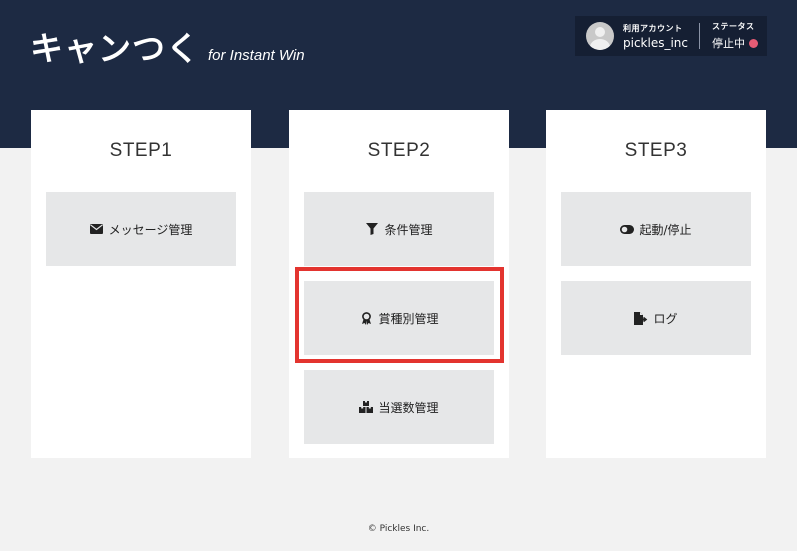 The width and height of the screenshot is (797, 551). I want to click on log-button: ログ, so click(656, 318).